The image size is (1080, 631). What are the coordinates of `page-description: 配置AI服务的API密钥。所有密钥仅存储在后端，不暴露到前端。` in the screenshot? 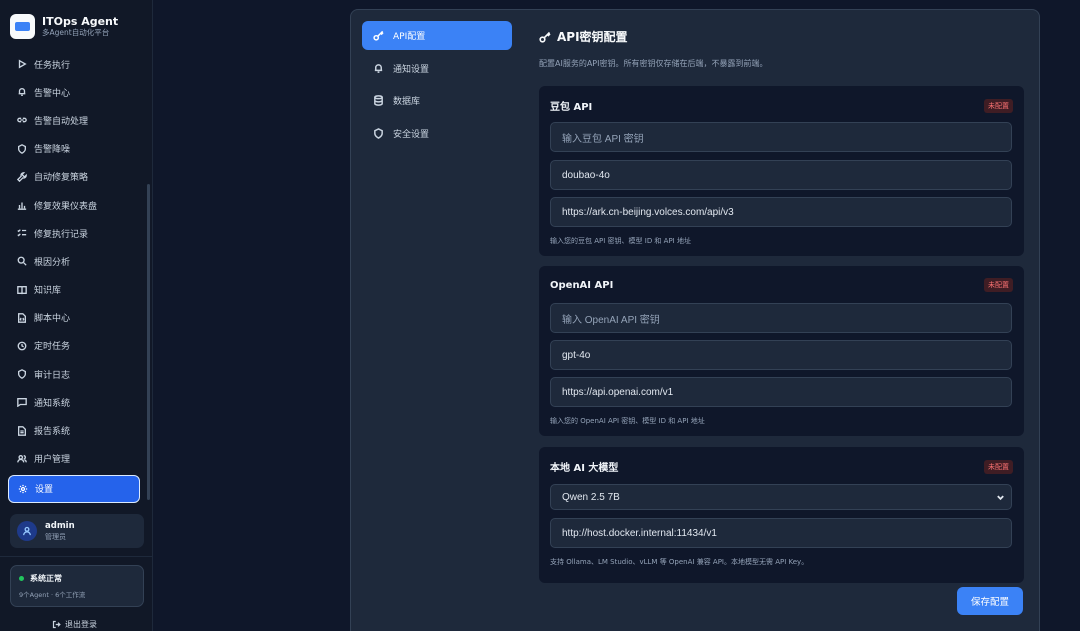 It's located at (653, 63).